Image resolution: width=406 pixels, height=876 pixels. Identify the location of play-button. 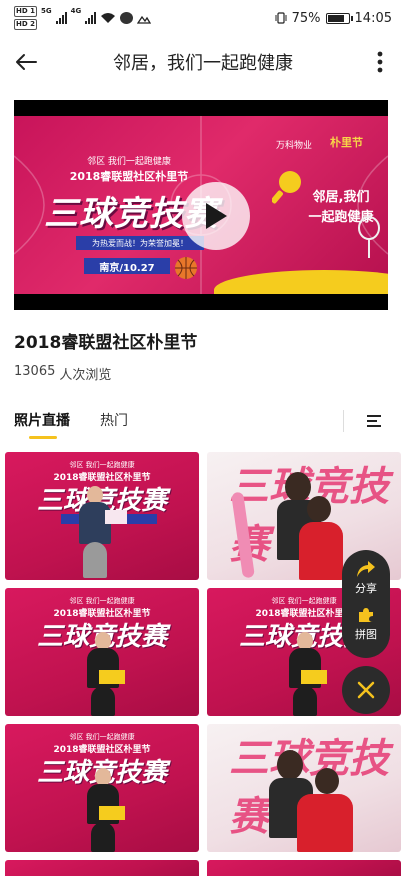
(216, 216).